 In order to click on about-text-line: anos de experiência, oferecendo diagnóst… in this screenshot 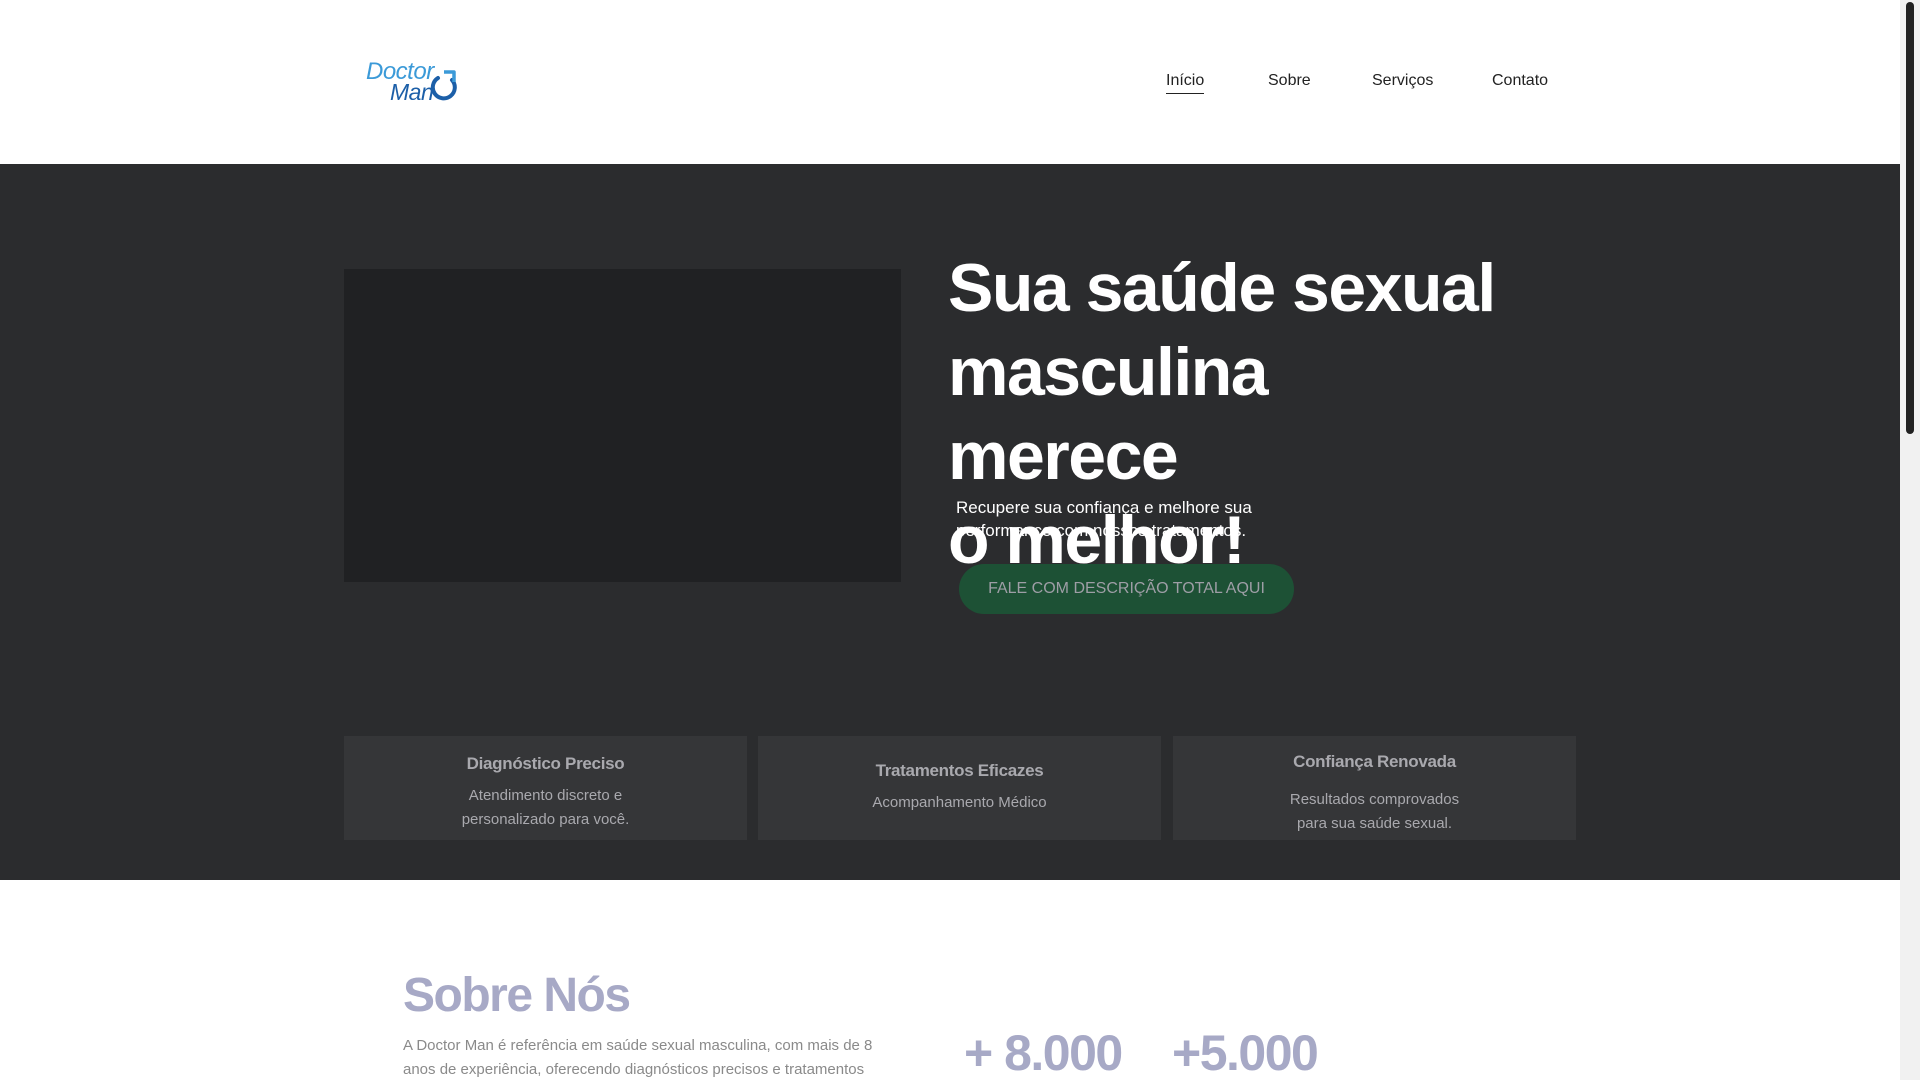, I will do `click(634, 1069)`.